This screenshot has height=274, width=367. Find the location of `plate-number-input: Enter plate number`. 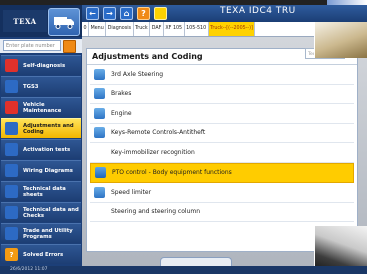

plate-number-input: Enter plate number is located at coordinates (32, 45).